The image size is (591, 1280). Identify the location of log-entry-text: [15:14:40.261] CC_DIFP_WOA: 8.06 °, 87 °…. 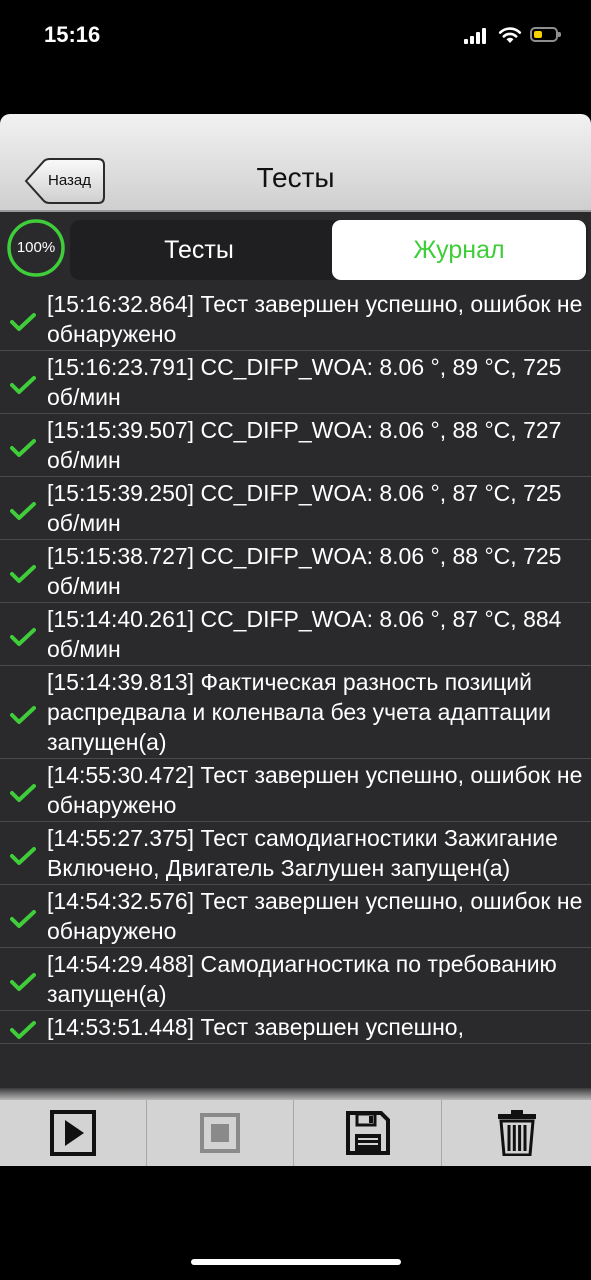
(304, 634).